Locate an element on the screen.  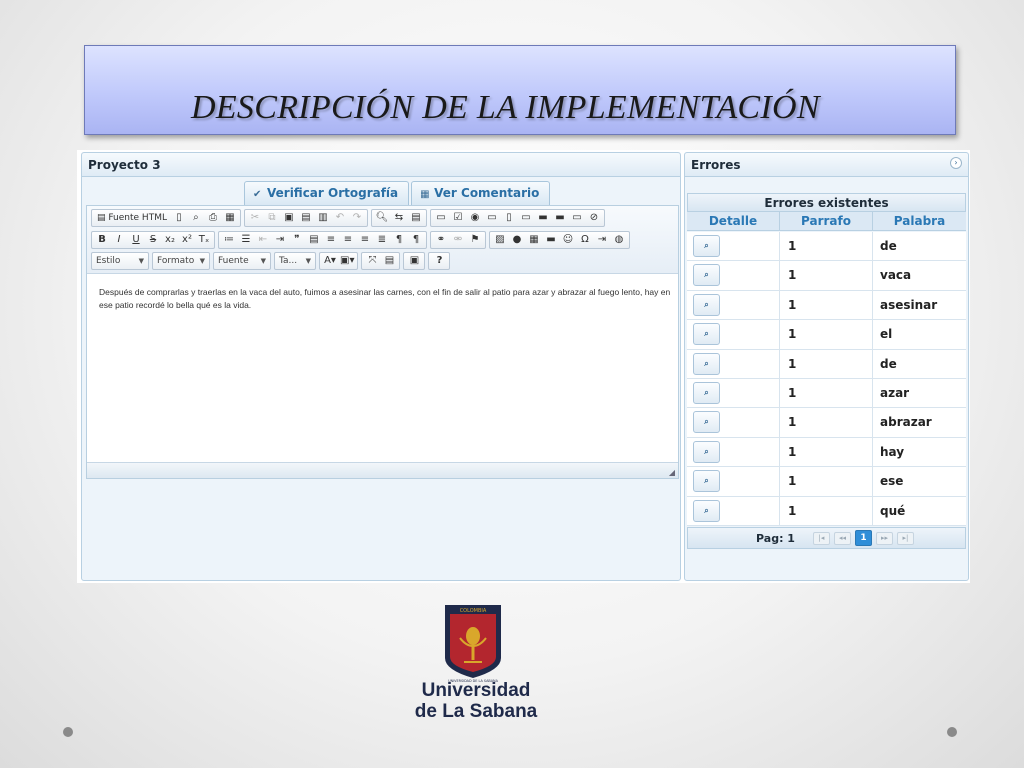
iframe-icon: ◍ is located at coordinates (619, 240).